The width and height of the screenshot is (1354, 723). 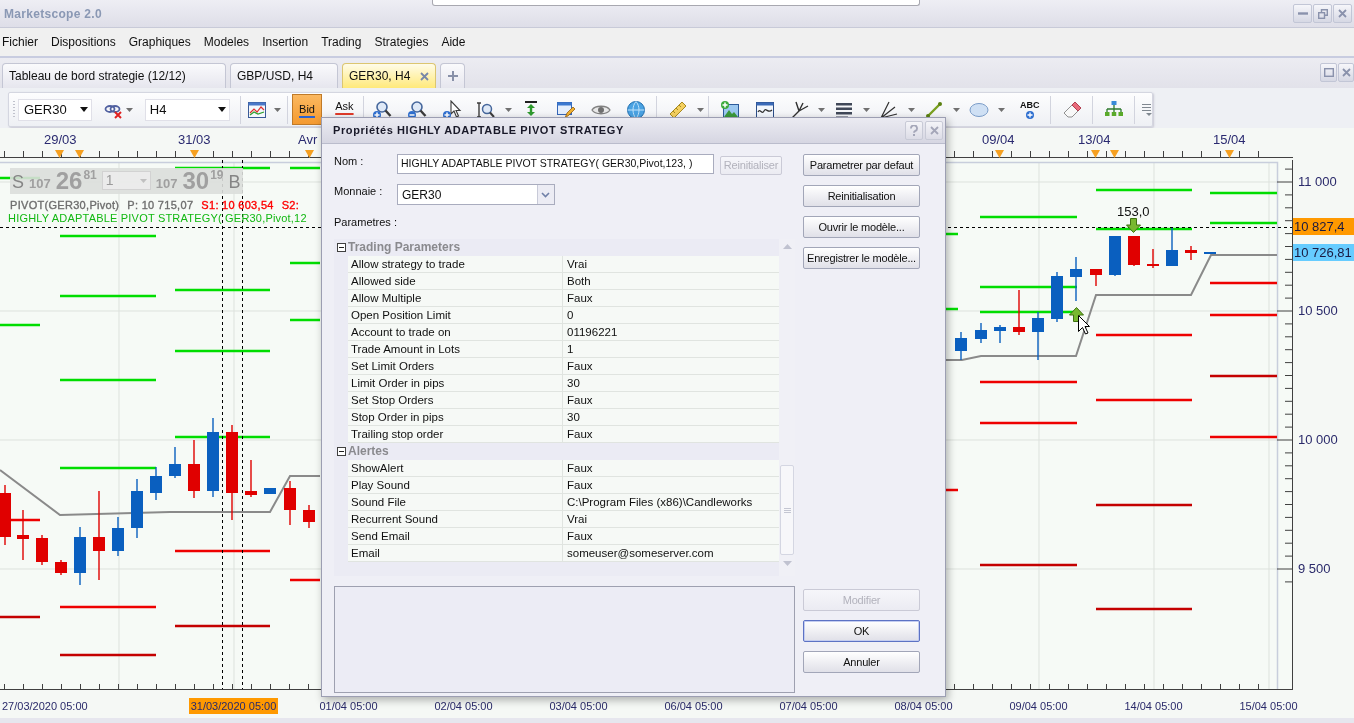 What do you see at coordinates (256, 109) in the screenshot?
I see `line-chart-window-icon` at bounding box center [256, 109].